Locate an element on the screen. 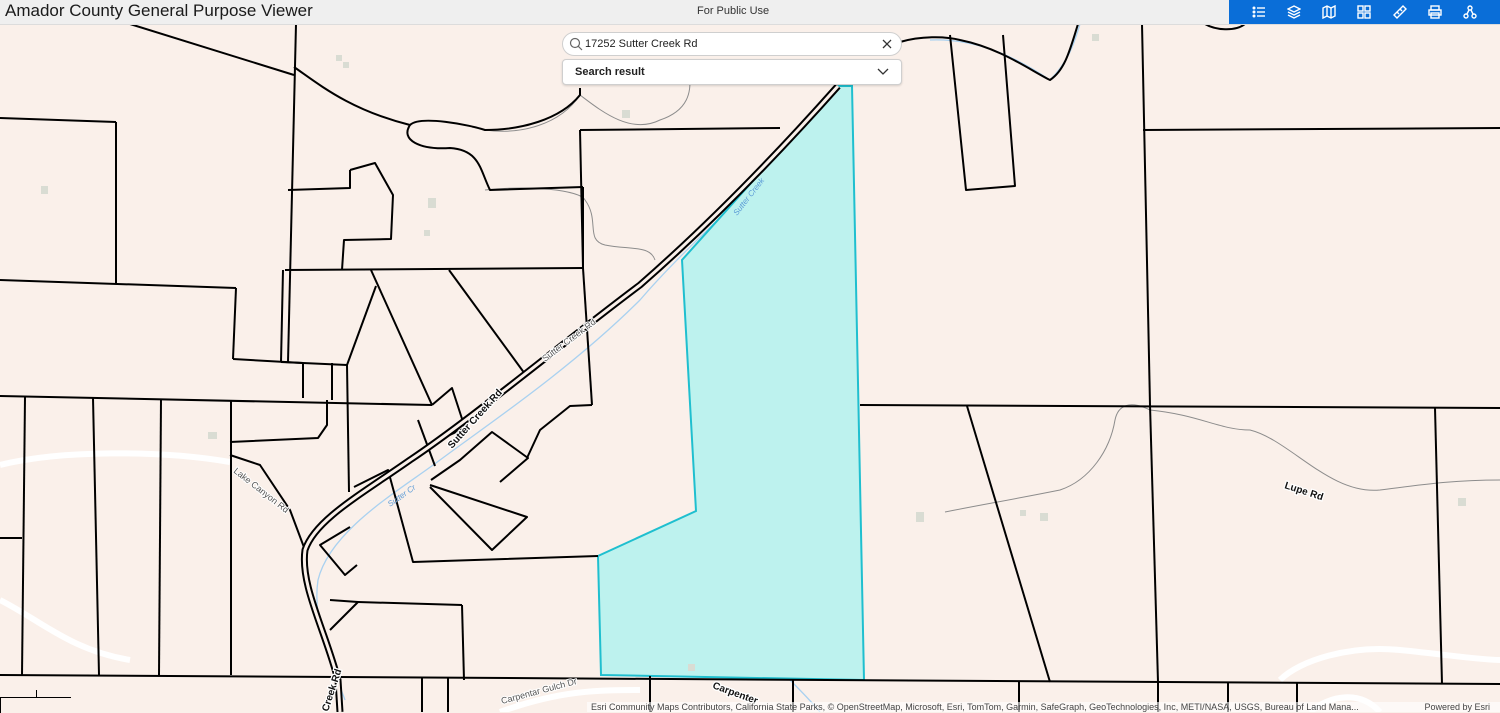  print-icon is located at coordinates (1435, 12).